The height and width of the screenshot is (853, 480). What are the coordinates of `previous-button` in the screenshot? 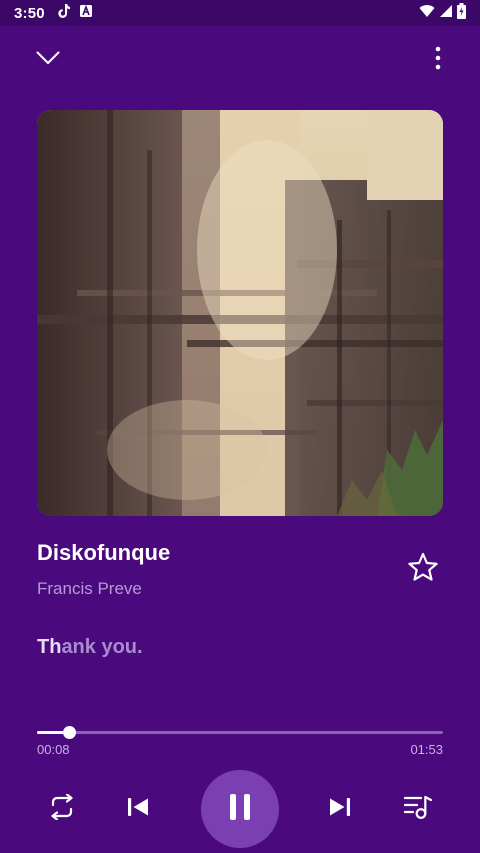 It's located at (138, 809).